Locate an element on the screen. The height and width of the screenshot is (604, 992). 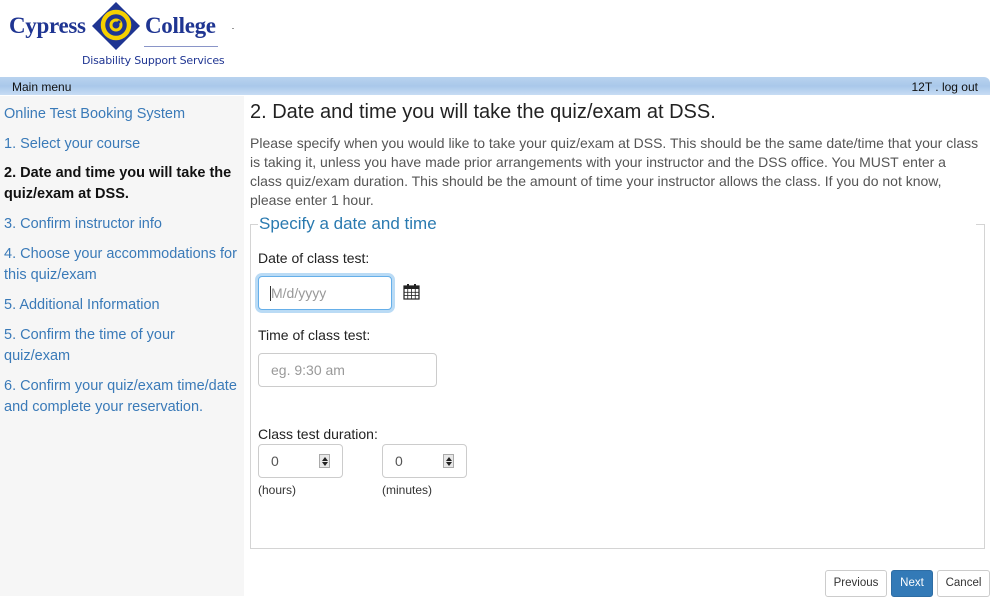
sidebar-item-home: Online Test Booking System is located at coordinates (122, 114).